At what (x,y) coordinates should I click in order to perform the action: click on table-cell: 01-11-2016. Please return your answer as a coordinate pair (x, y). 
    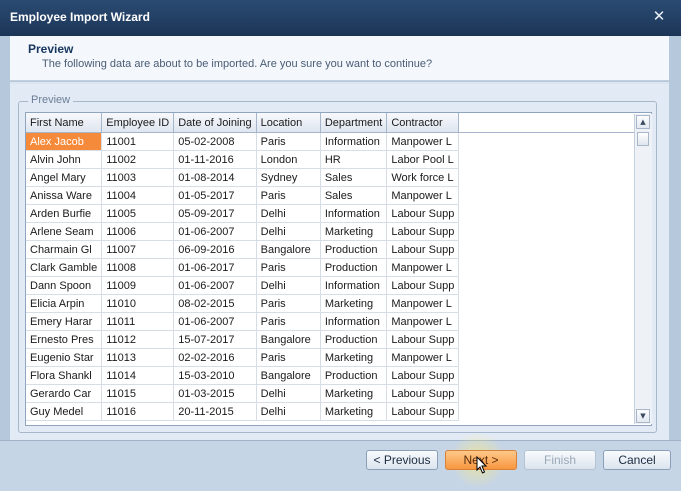
    Looking at the image, I should click on (215, 159).